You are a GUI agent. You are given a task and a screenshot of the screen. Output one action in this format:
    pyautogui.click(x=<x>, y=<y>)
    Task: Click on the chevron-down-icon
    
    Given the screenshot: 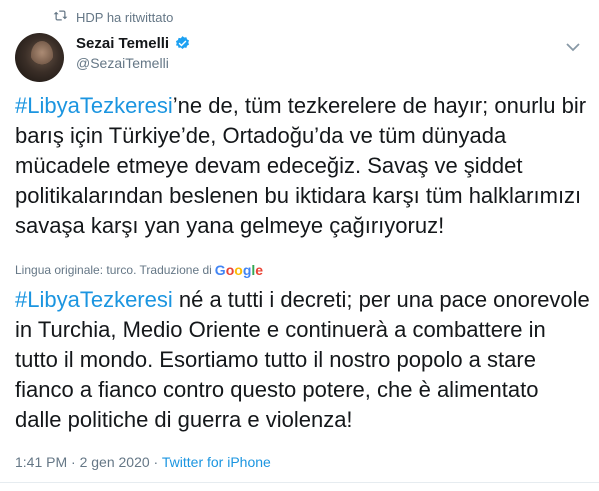 What is the action you would take?
    pyautogui.click(x=573, y=47)
    